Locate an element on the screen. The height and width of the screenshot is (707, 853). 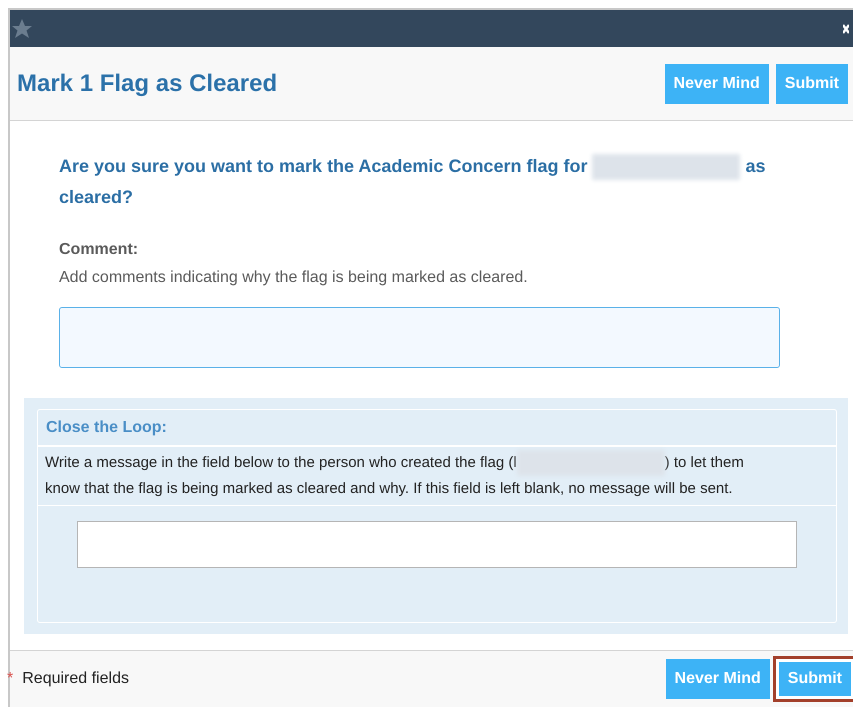
required-asterisk: * is located at coordinates (10, 679).